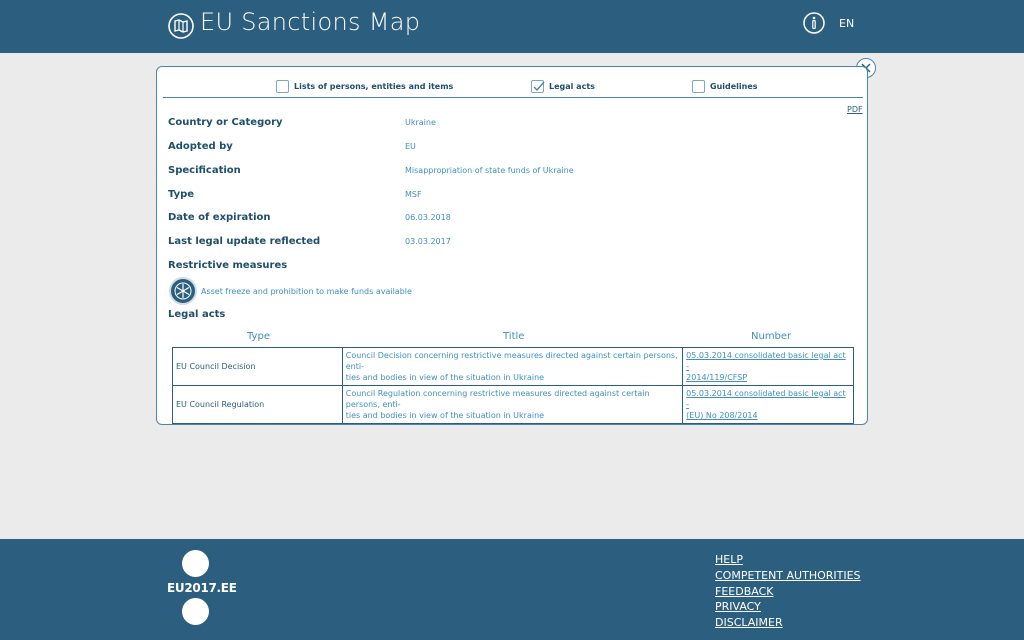 Image resolution: width=1024 pixels, height=640 pixels. Describe the element at coordinates (420, 122) in the screenshot. I see `value-country: Ukraine` at that location.